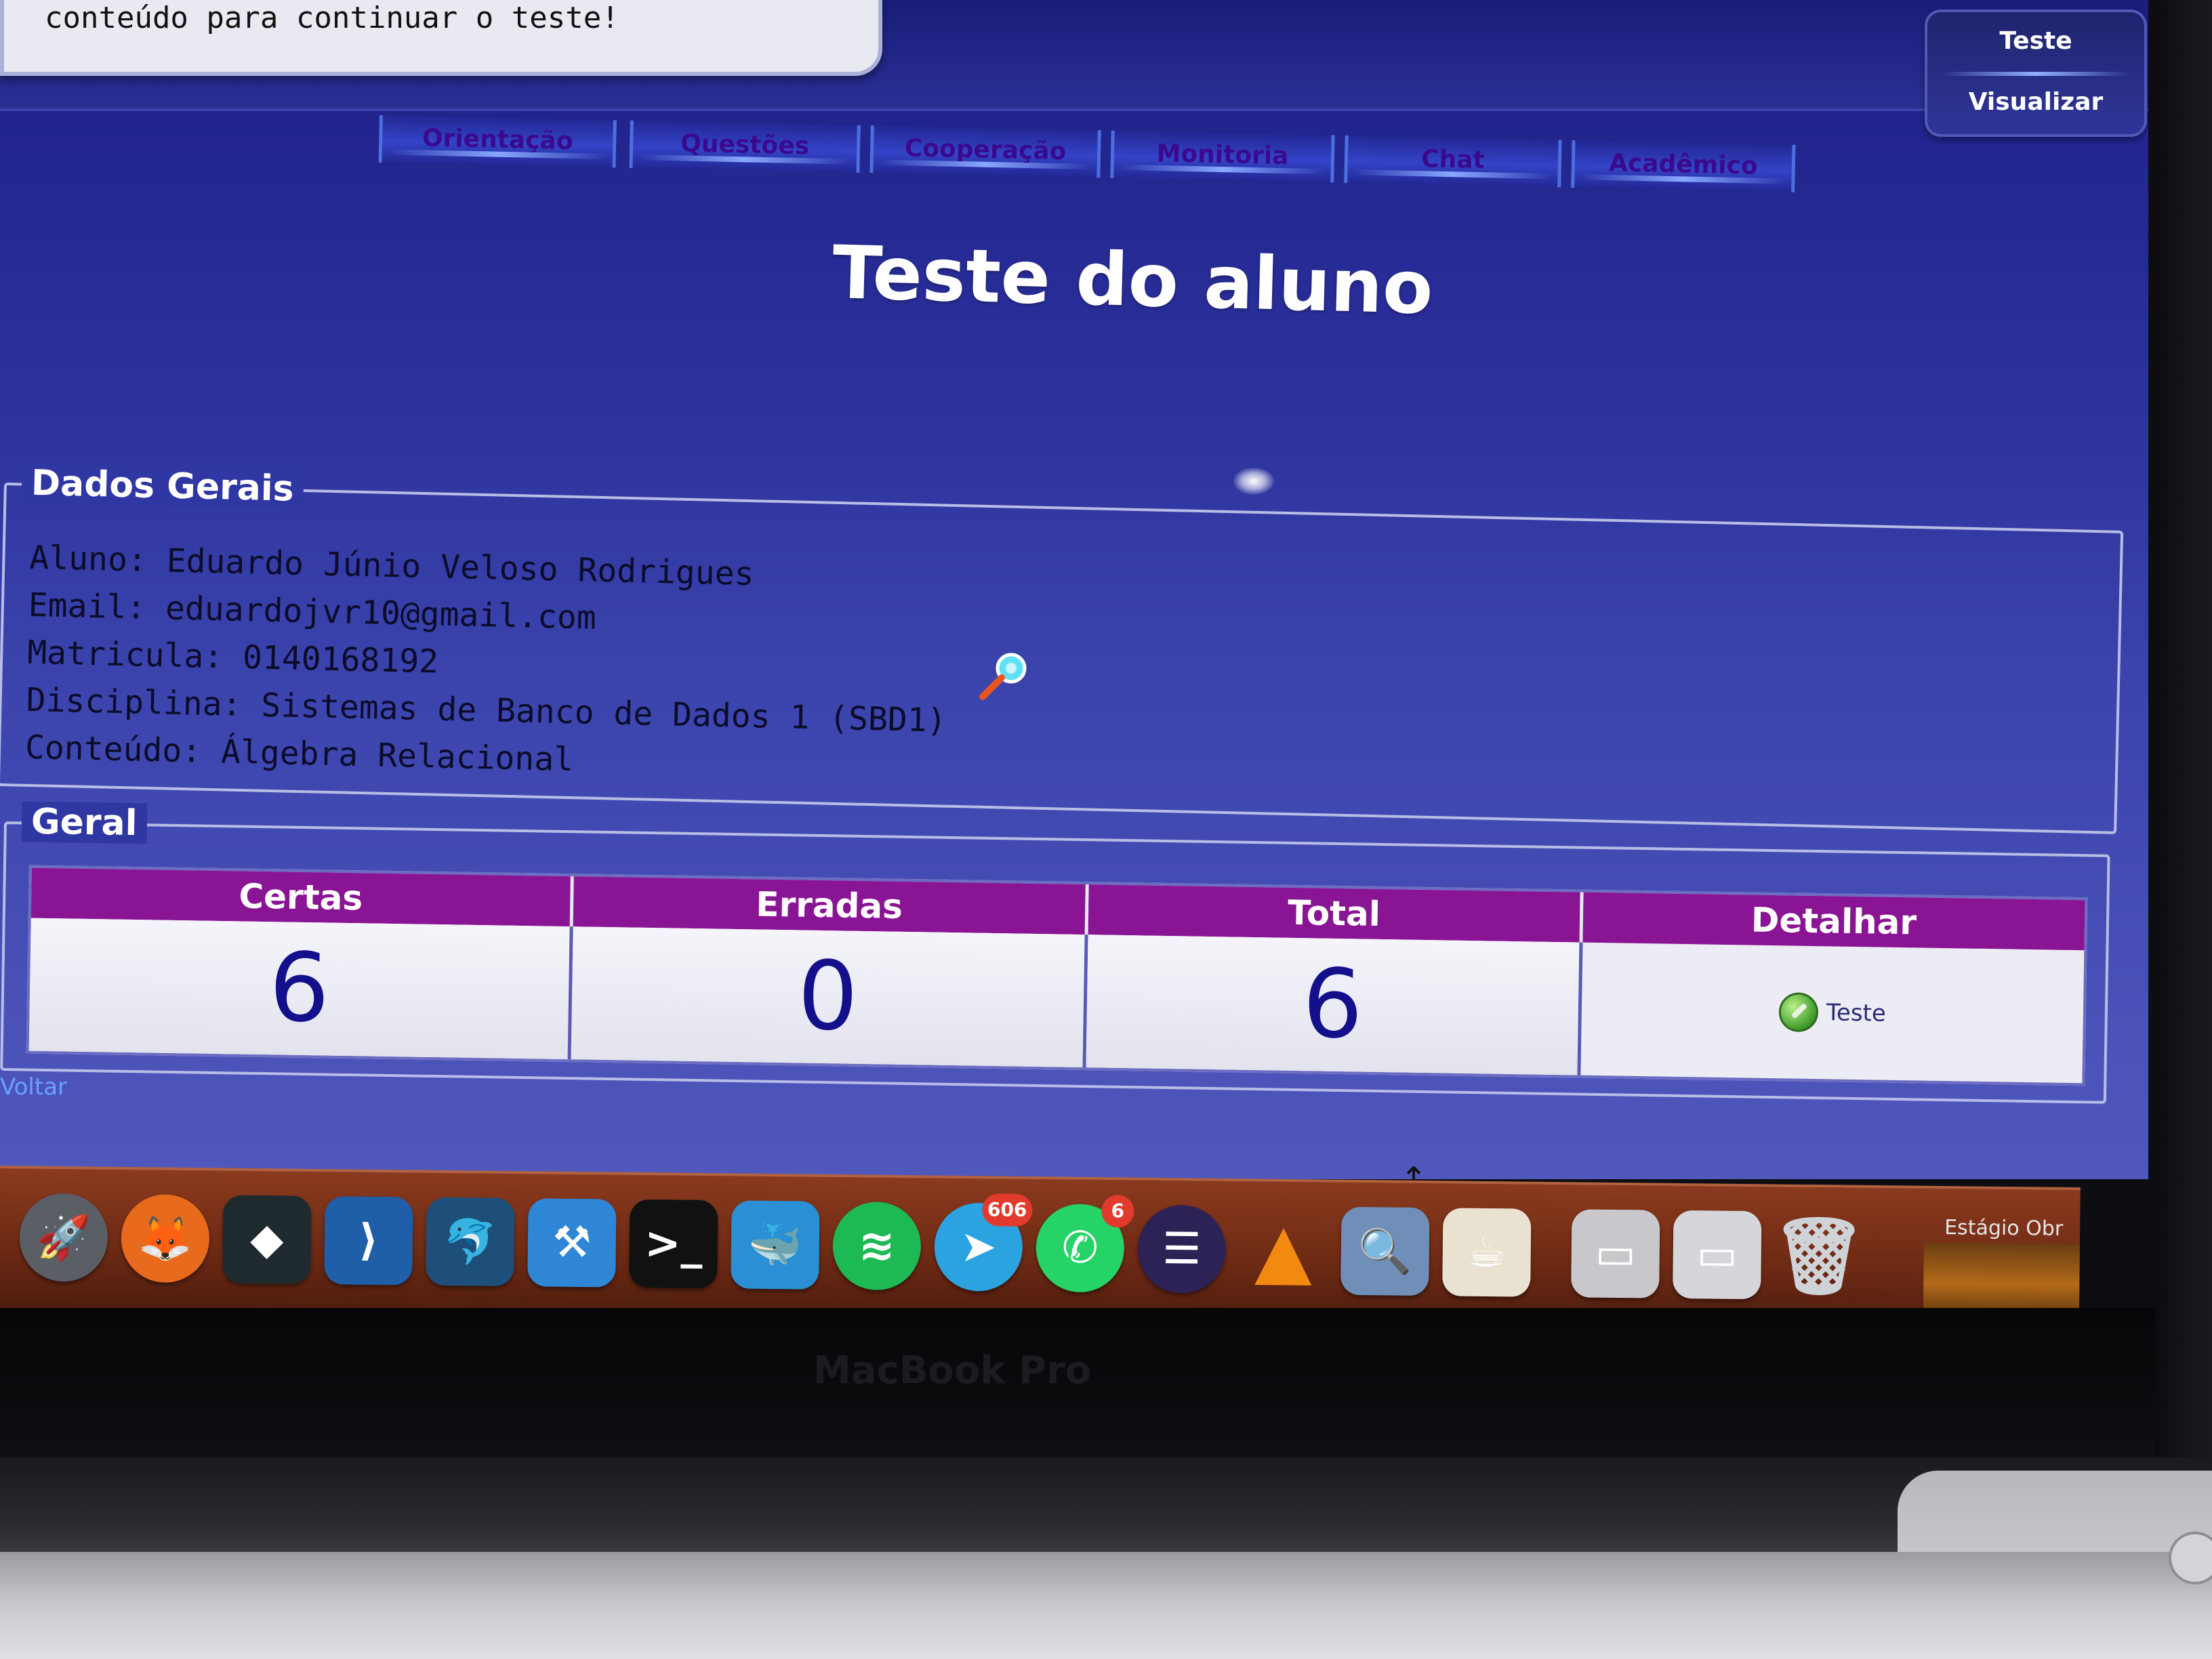 This screenshot has width=2212, height=1659. I want to click on firefox-glyph: 🦊, so click(165, 1239).